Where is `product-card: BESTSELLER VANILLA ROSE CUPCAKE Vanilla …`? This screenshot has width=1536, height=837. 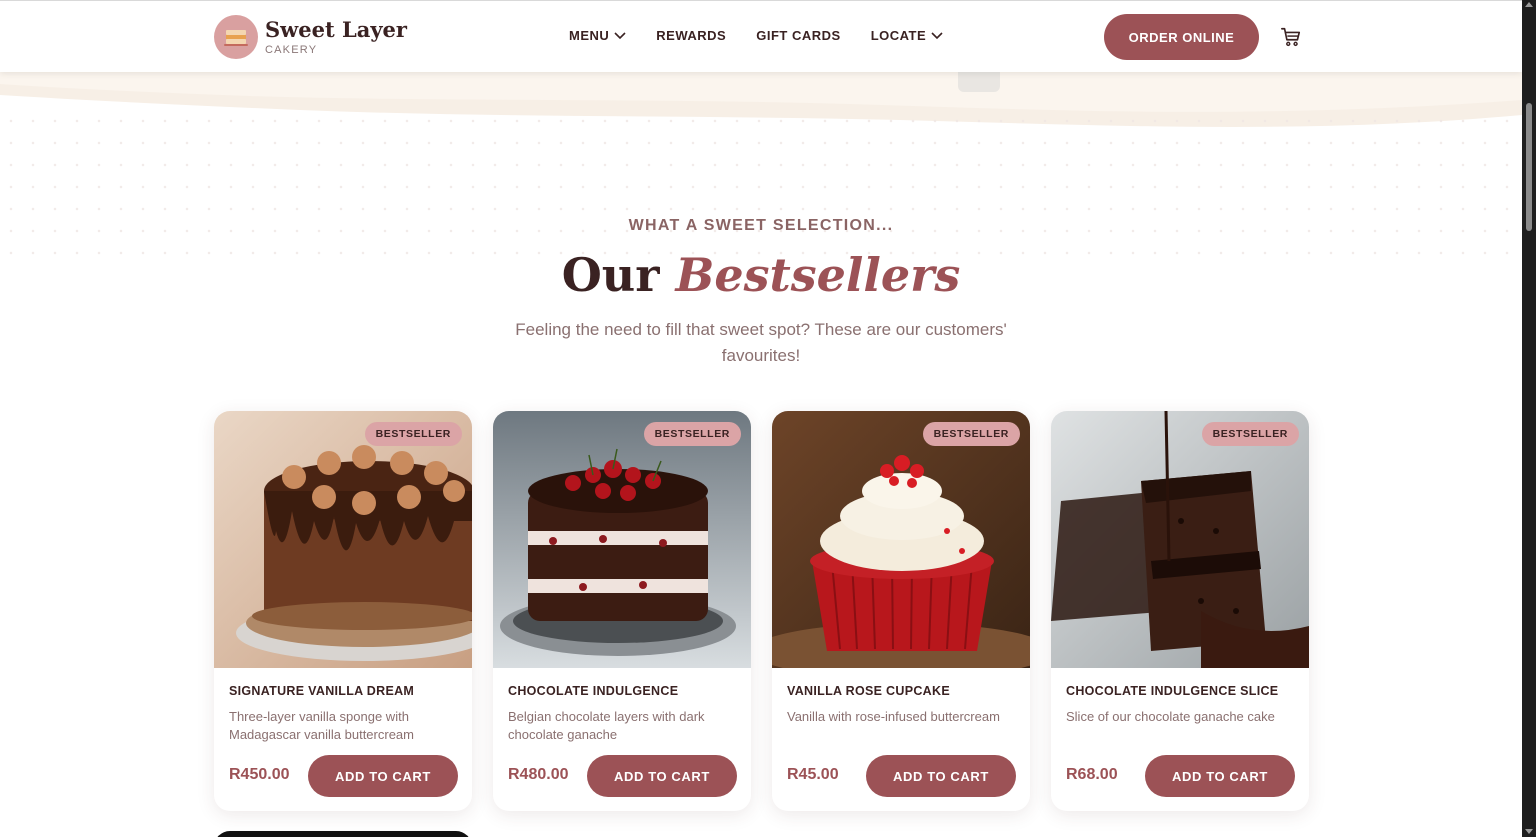
product-card: BESTSELLER VANILLA ROSE CUPCAKE Vanilla … is located at coordinates (901, 611).